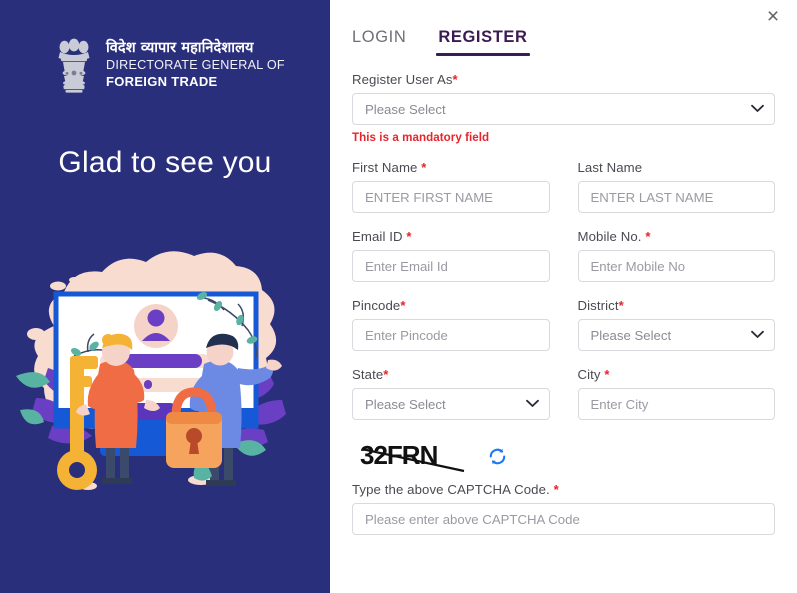 This screenshot has height=593, width=797. I want to click on pincode-input, so click(451, 335).